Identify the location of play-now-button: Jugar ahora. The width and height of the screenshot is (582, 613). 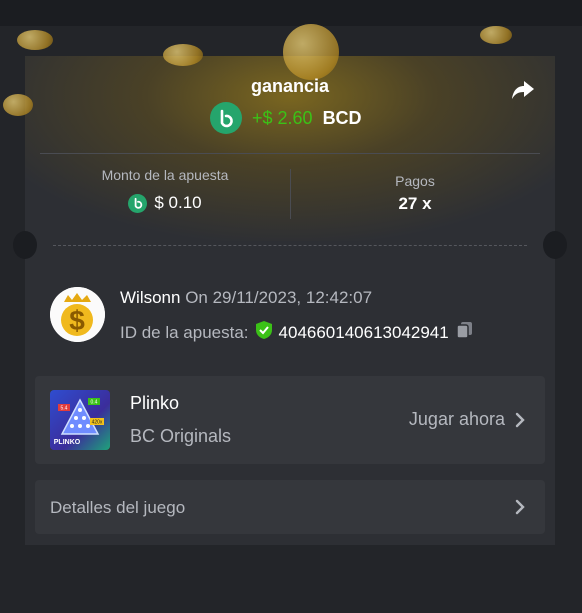
(467, 419).